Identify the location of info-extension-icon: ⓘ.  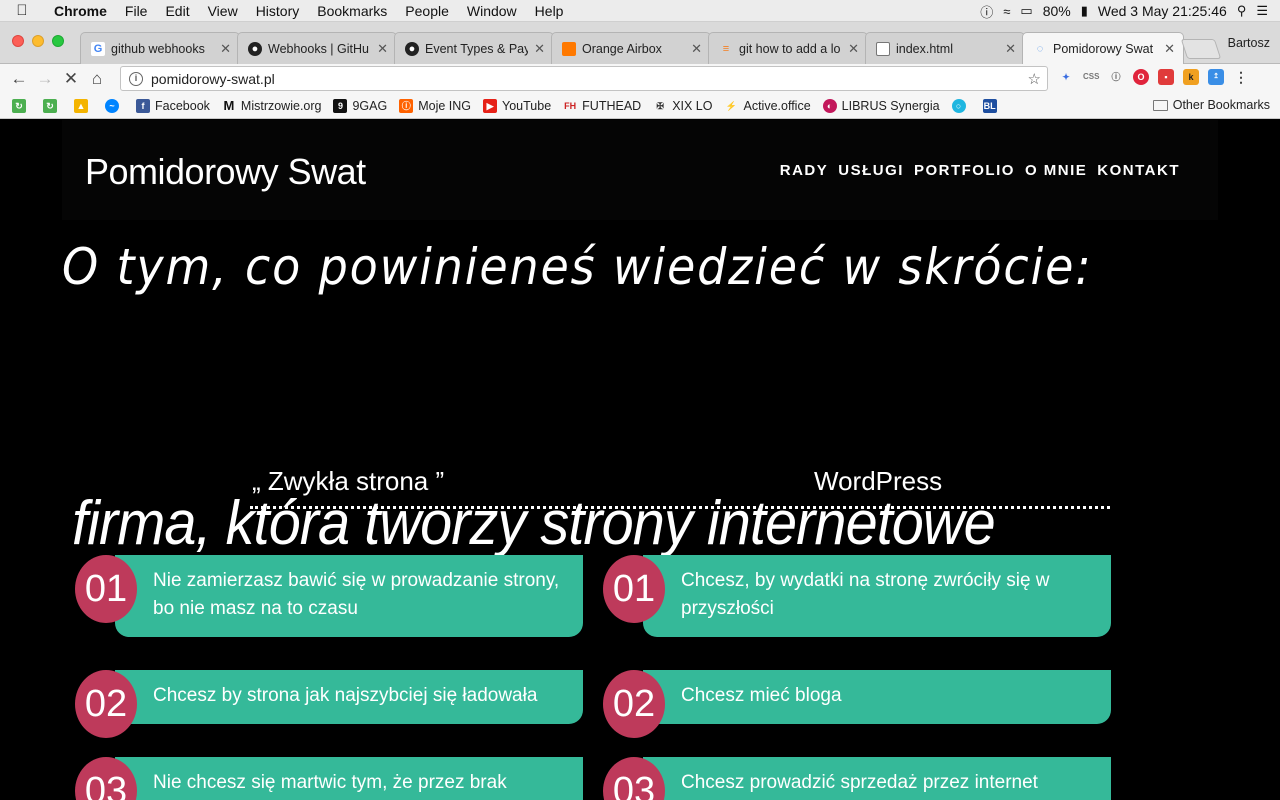
(1116, 77).